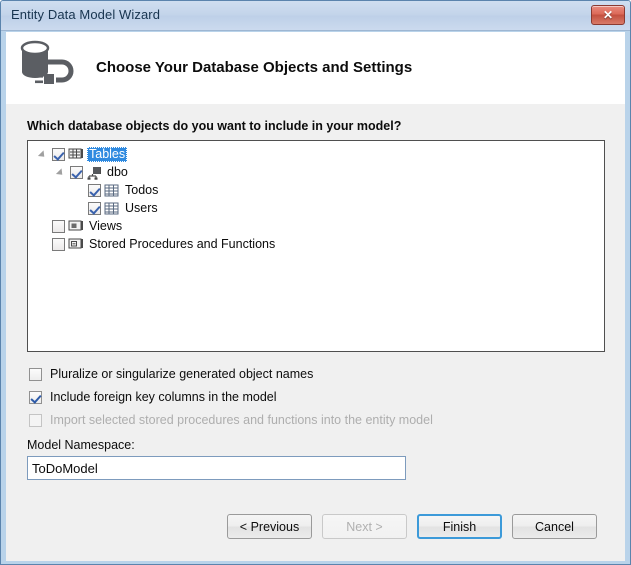  Describe the element at coordinates (48, 68) in the screenshot. I see `database-plug-icon` at that location.